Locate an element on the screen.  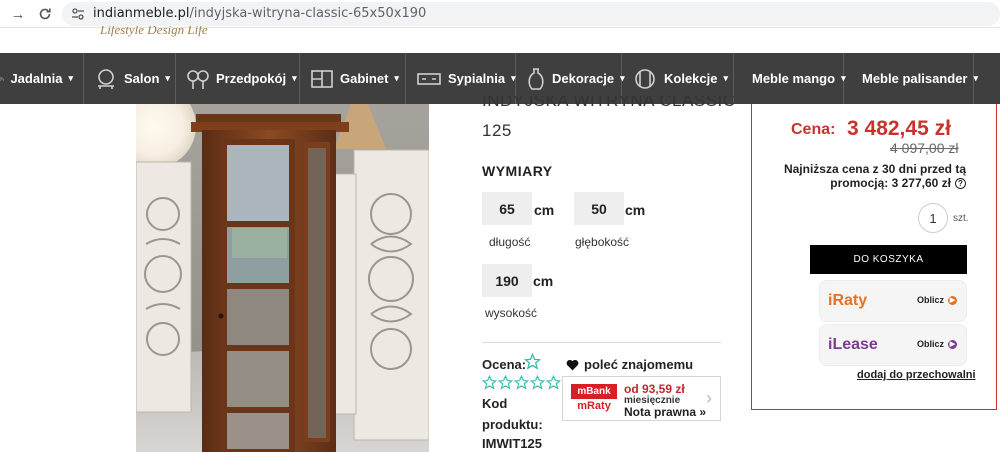
recommend-label: poleć znajomemu is located at coordinates (639, 364).